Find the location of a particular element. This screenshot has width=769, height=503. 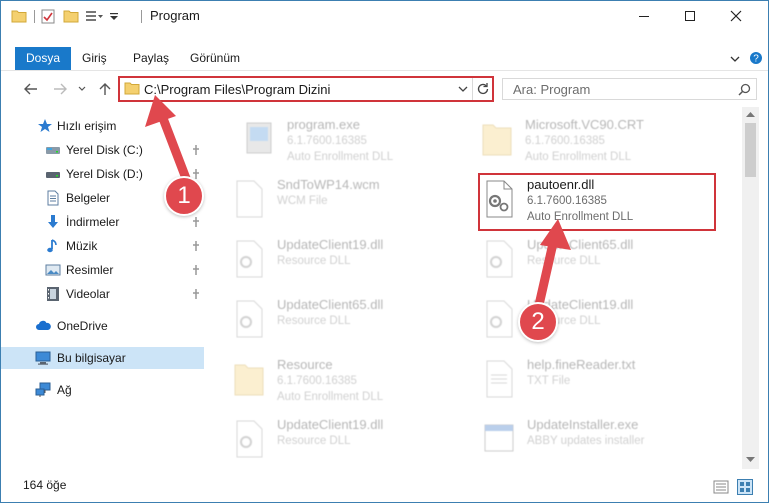

scroll-down-icon is located at coordinates (750, 460).